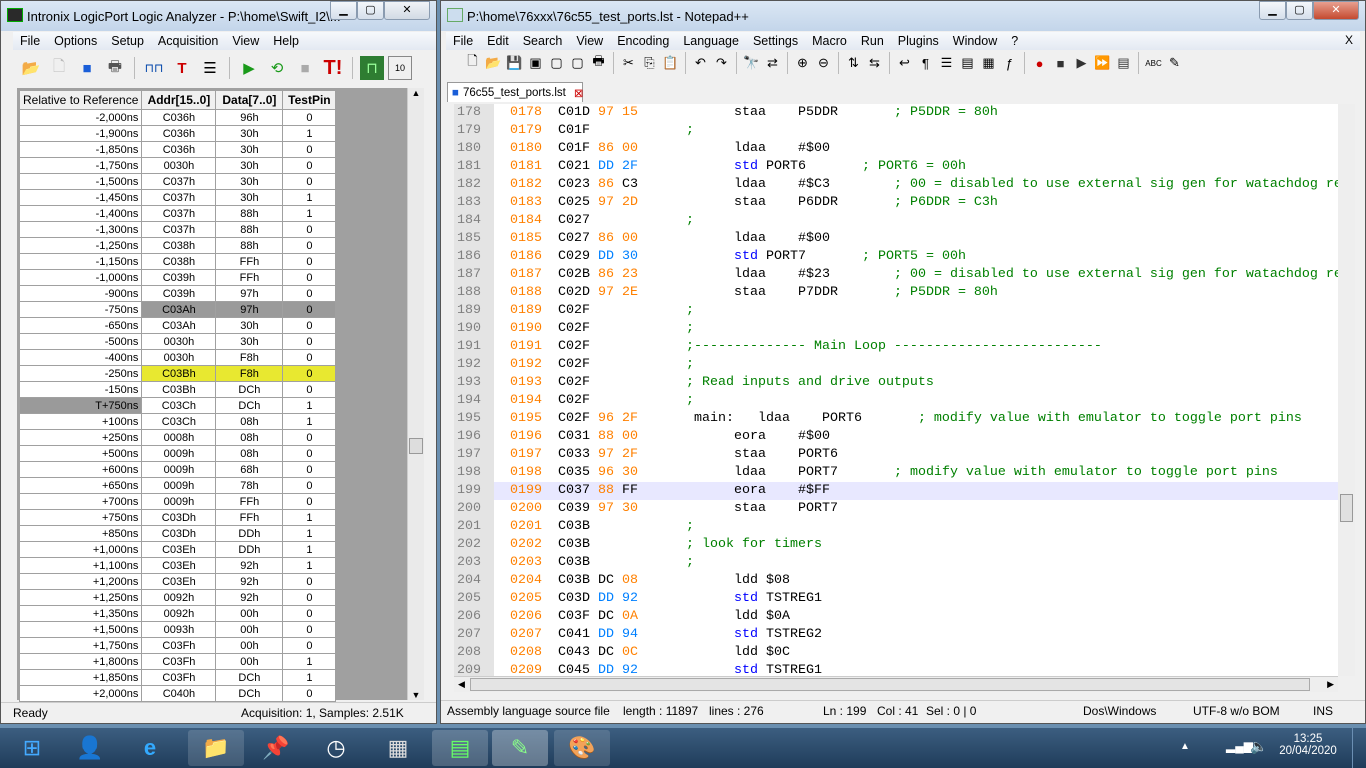 The height and width of the screenshot is (768, 1366). I want to click on trigger-icon: T, so click(182, 68).